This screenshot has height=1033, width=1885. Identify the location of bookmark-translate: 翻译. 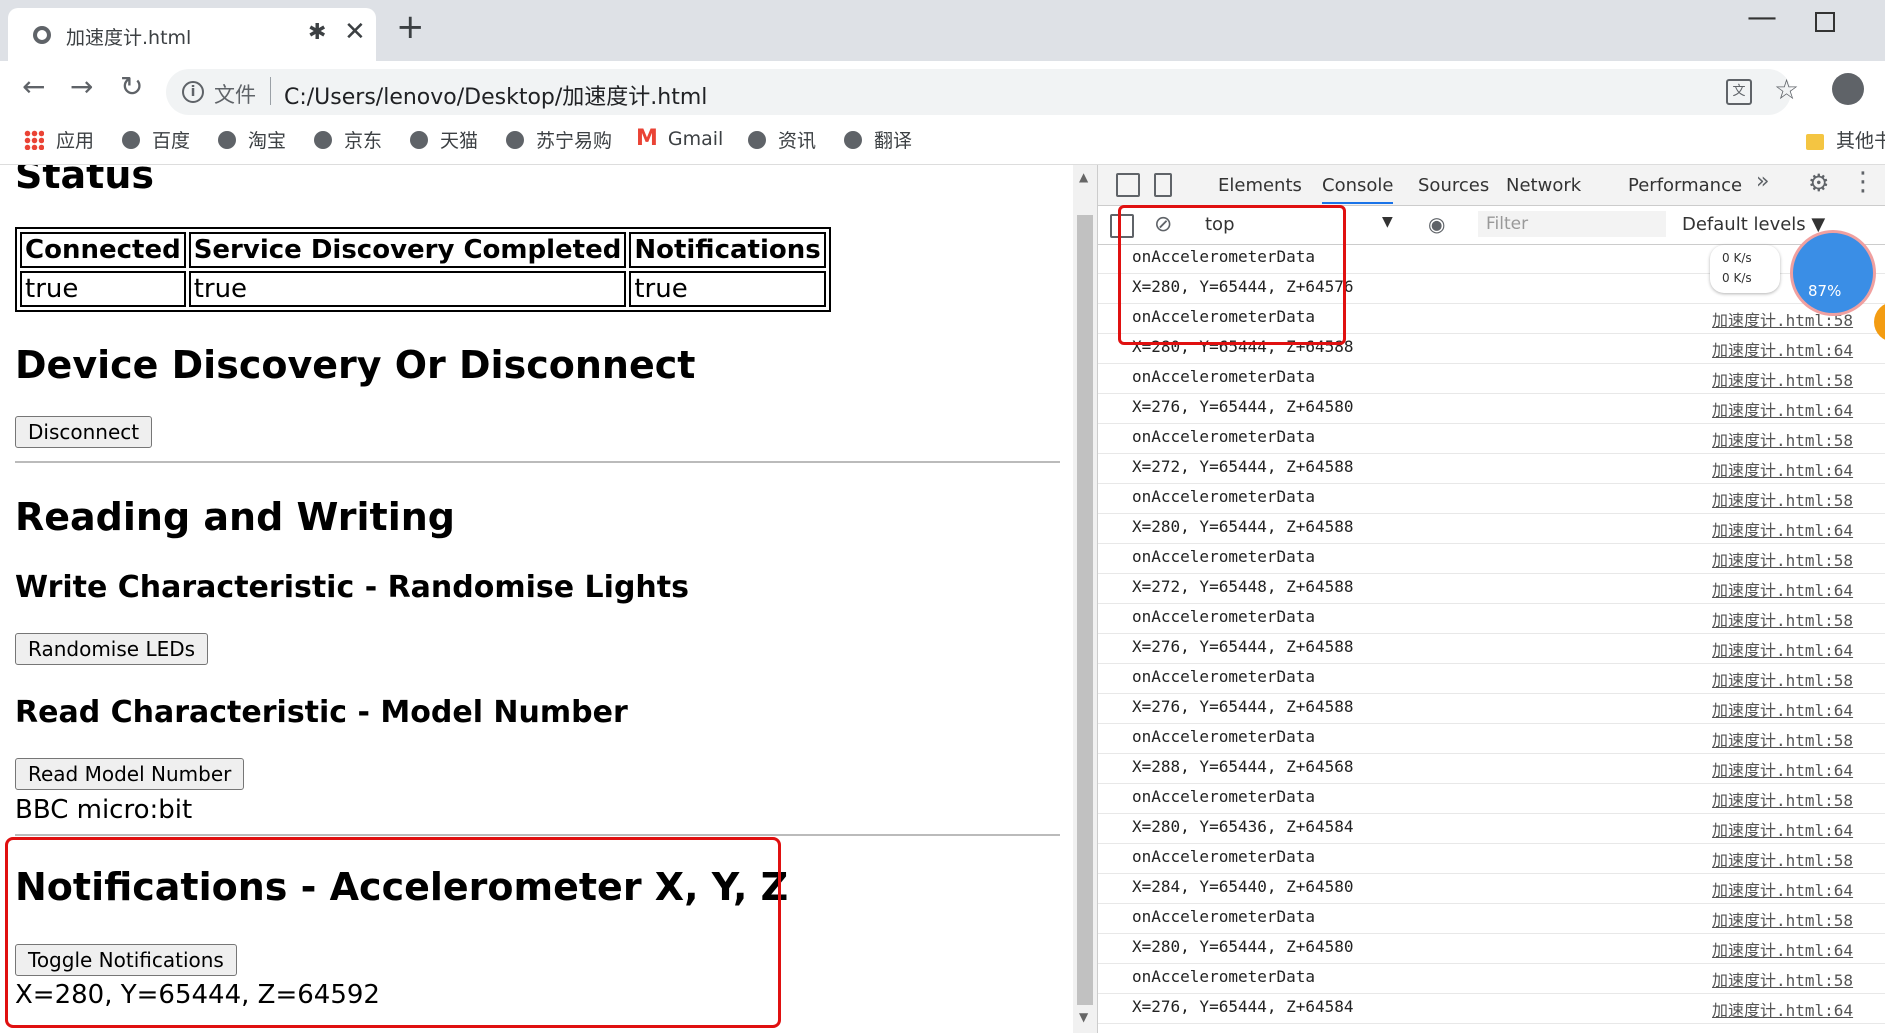
(878, 139).